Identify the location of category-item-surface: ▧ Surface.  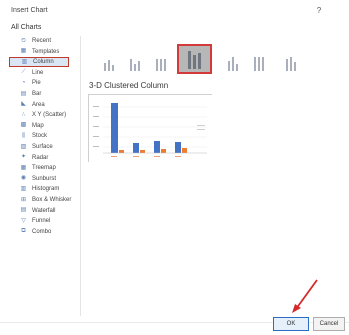
(43, 147).